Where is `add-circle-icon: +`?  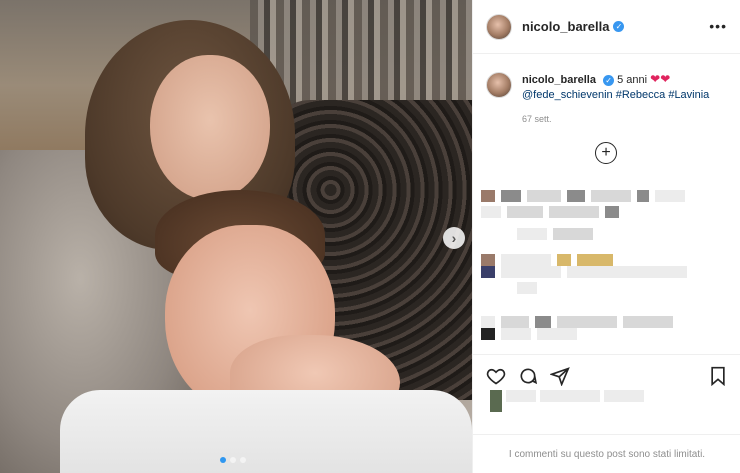 add-circle-icon: + is located at coordinates (606, 153).